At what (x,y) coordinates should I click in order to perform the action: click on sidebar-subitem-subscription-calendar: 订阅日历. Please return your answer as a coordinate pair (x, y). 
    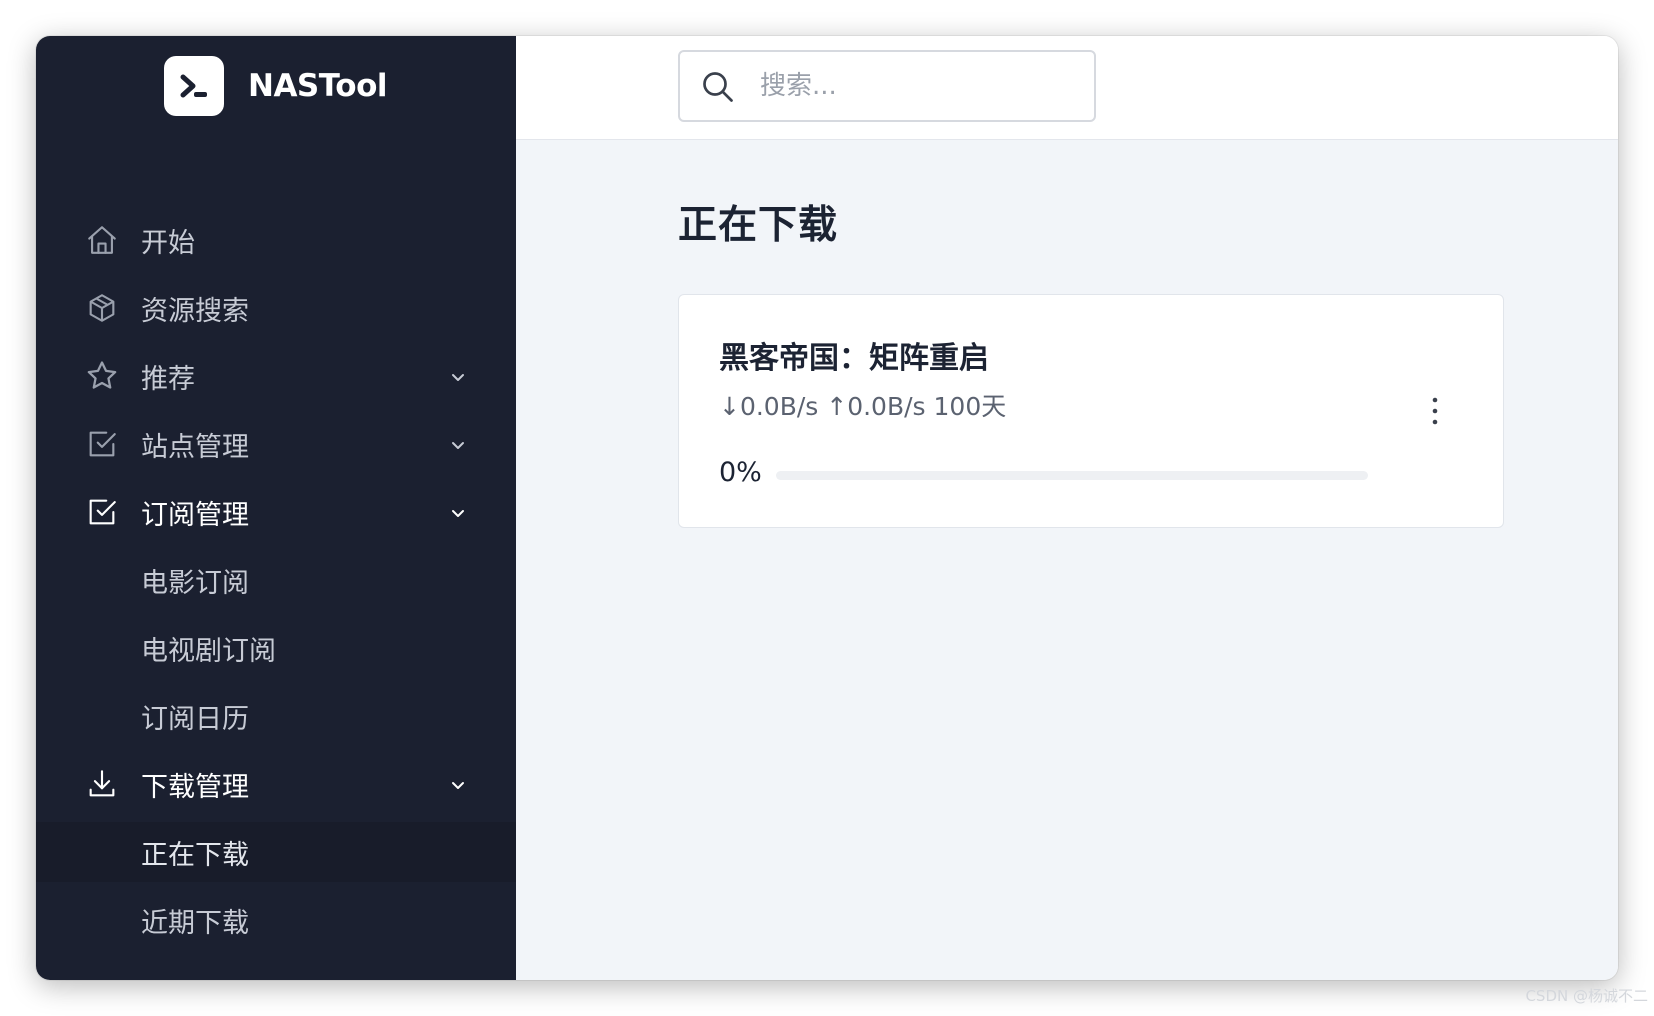
    Looking at the image, I should click on (276, 716).